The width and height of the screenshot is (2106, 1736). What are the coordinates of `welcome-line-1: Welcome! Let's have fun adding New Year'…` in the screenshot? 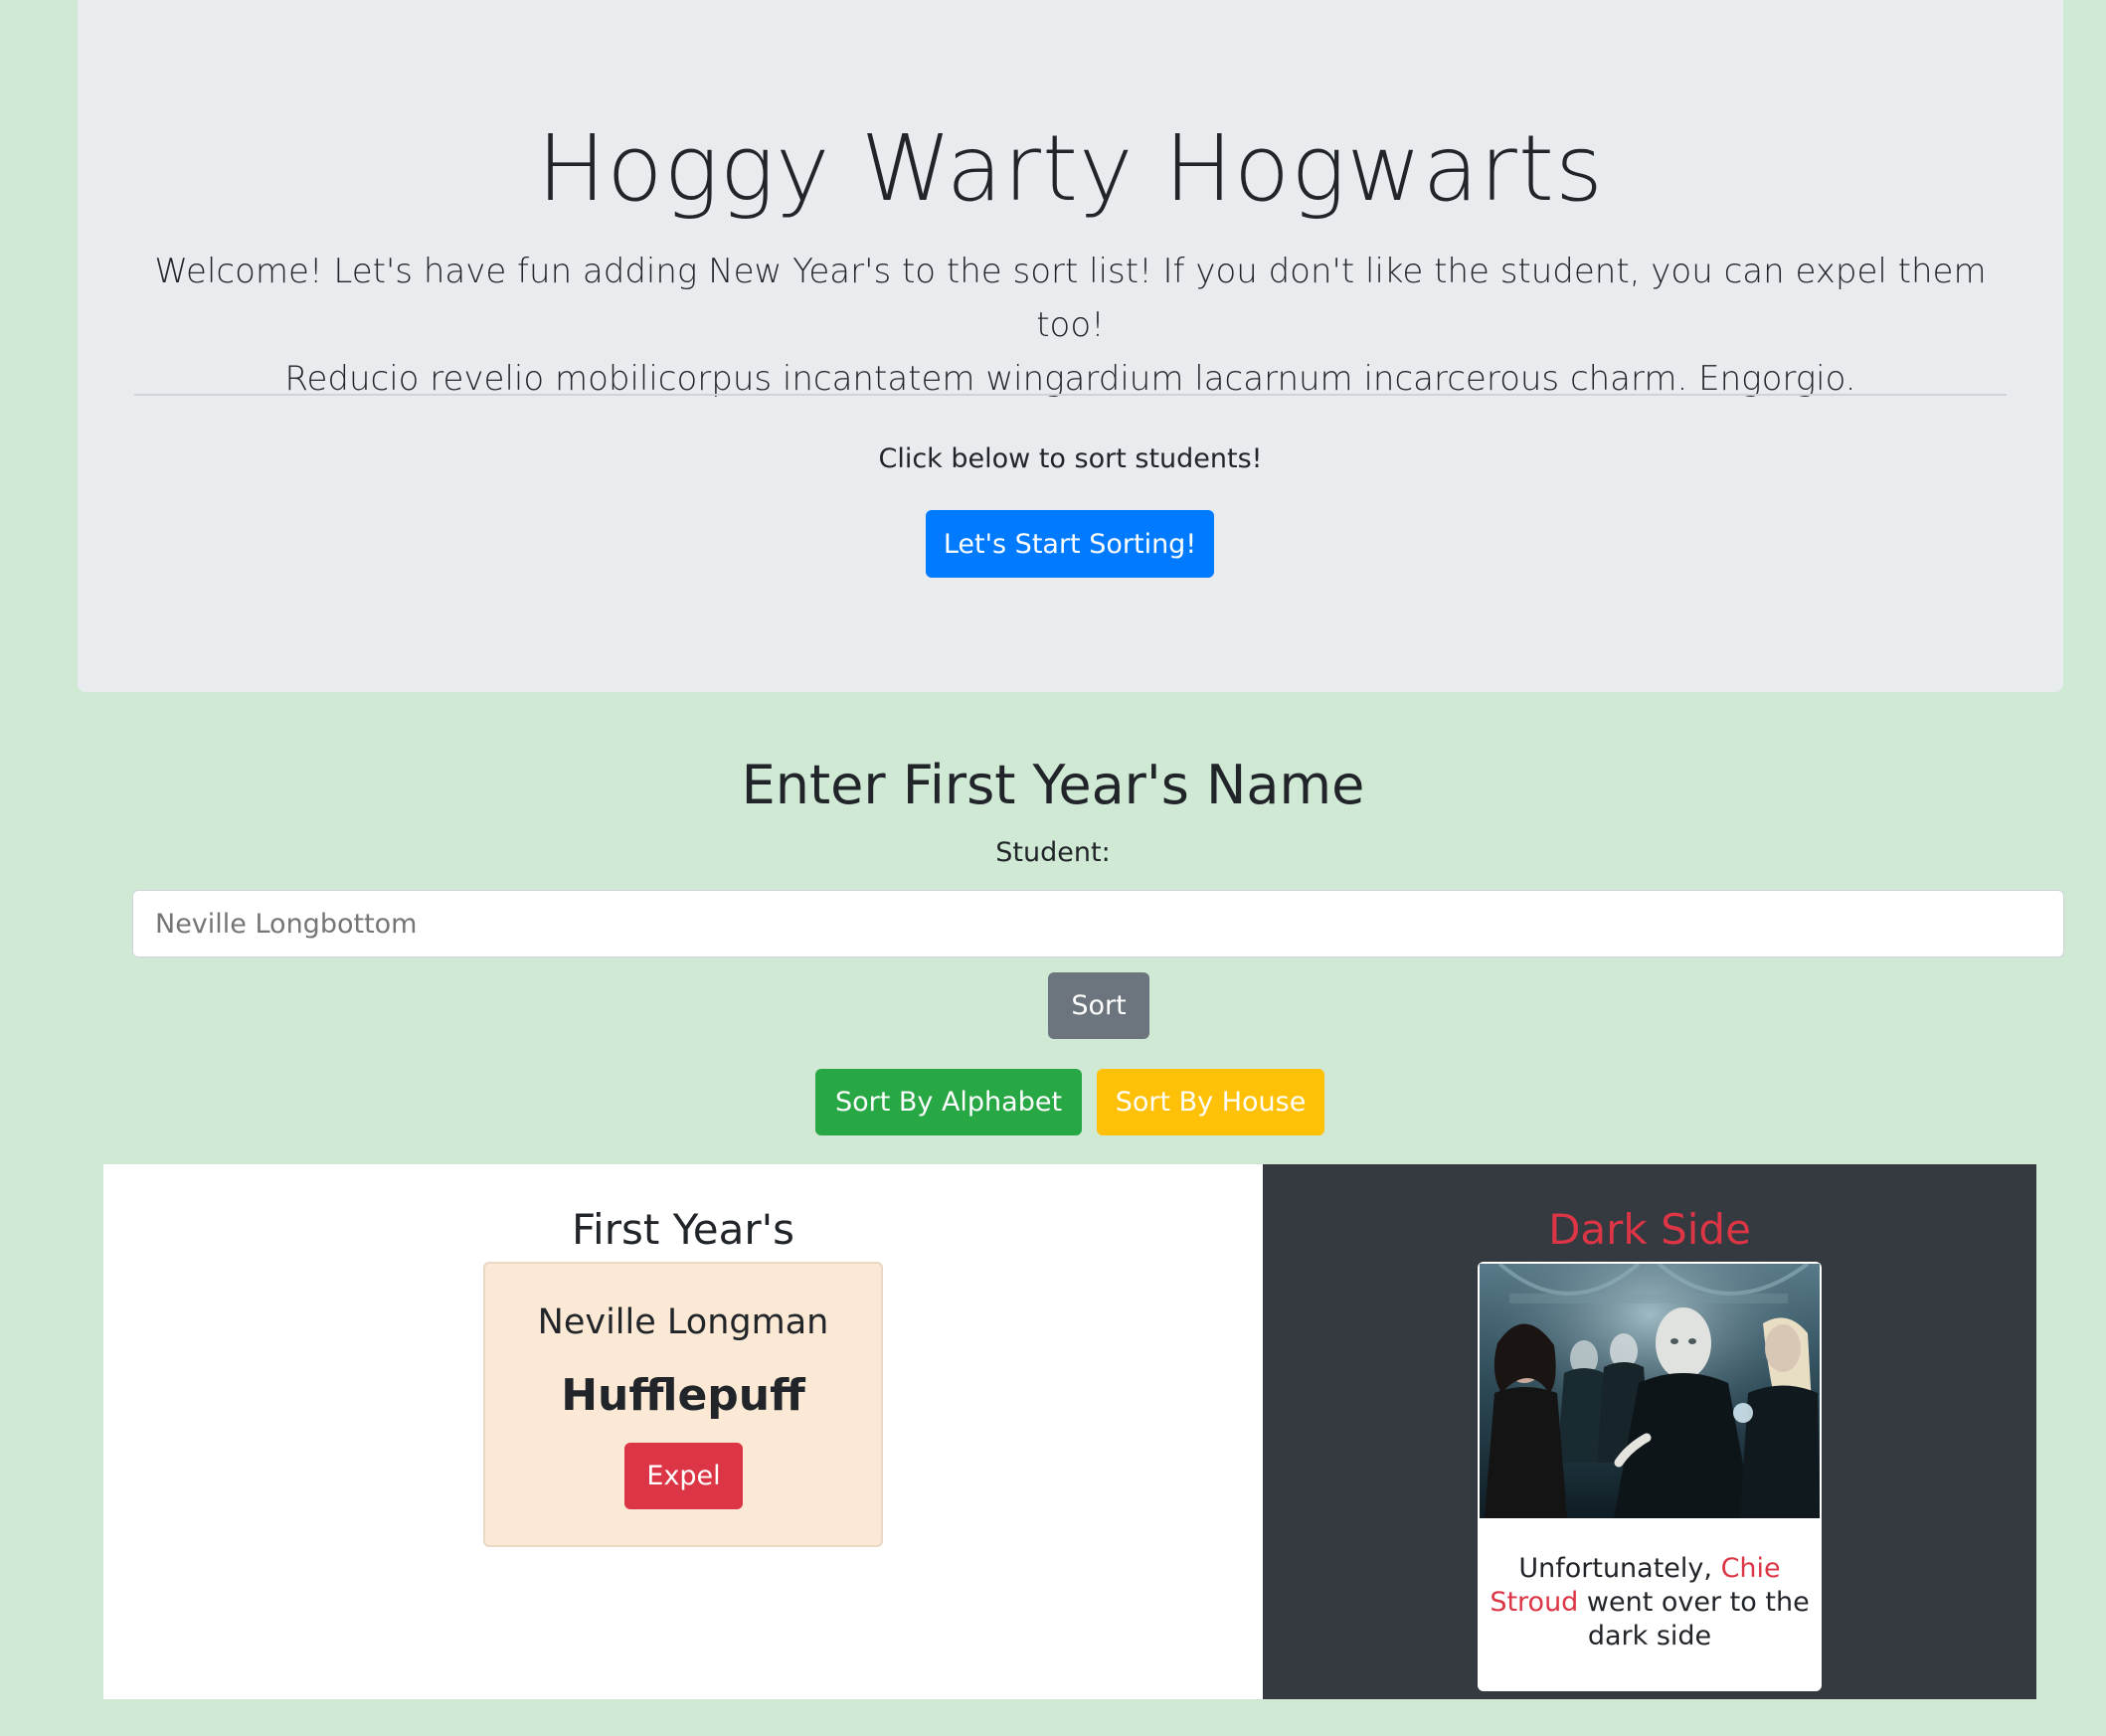 It's located at (1070, 298).